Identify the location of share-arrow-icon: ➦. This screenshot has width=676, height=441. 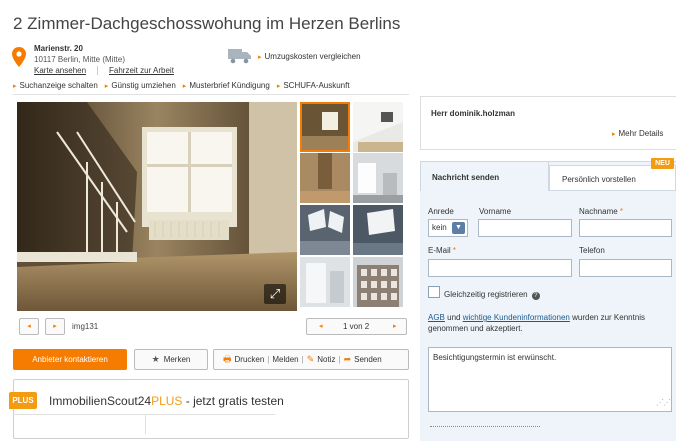
(347, 359).